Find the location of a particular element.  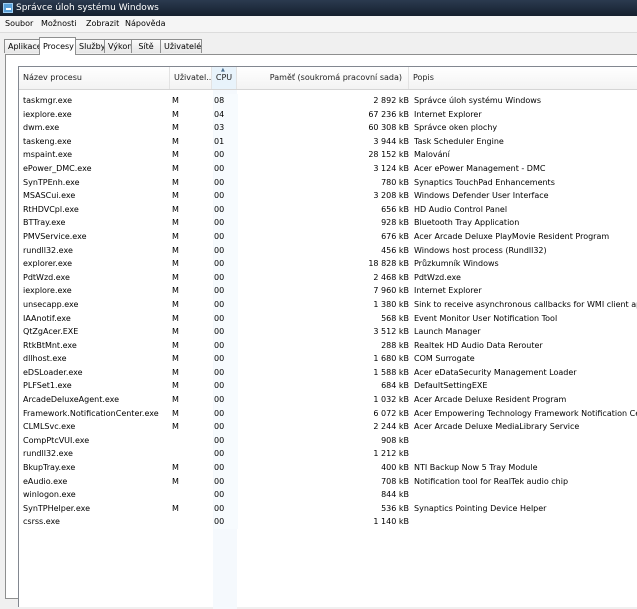

process-memory-cell: 3 208 kB is located at coordinates (391, 196).